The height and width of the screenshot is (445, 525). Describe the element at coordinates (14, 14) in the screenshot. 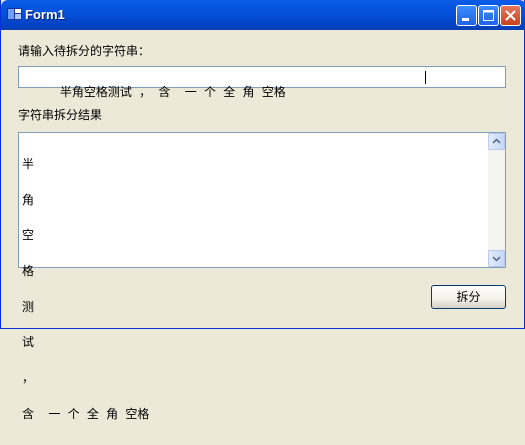

I see `vb-form-icon` at that location.